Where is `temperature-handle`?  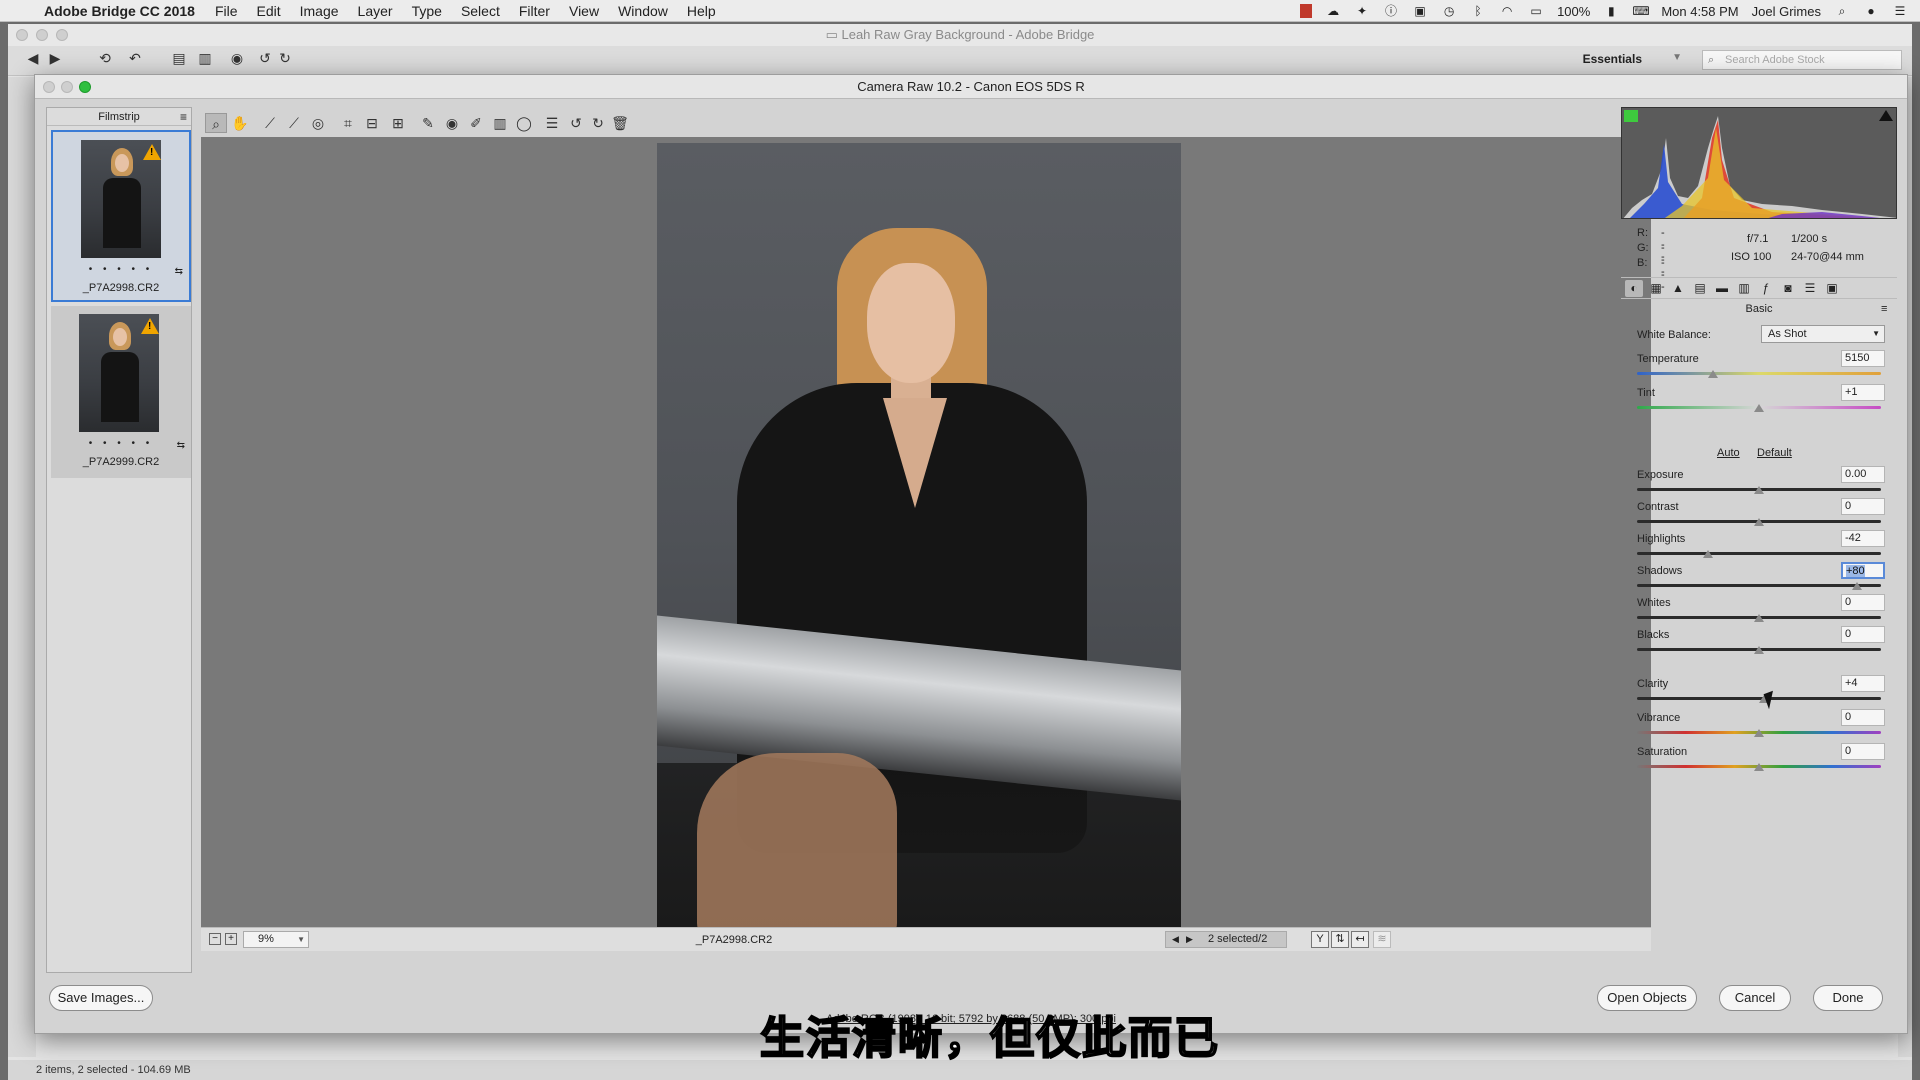
temperature-handle is located at coordinates (1712, 374).